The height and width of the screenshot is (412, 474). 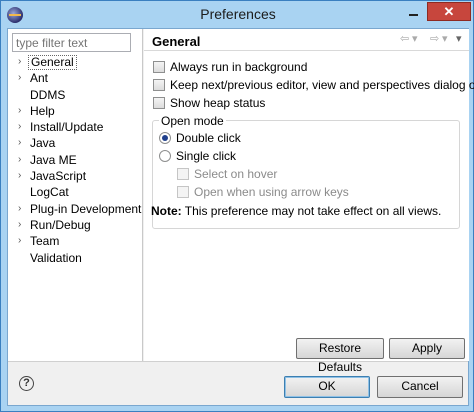 What do you see at coordinates (340, 356) in the screenshot?
I see `restore-defaults-button: Restore Defaults` at bounding box center [340, 356].